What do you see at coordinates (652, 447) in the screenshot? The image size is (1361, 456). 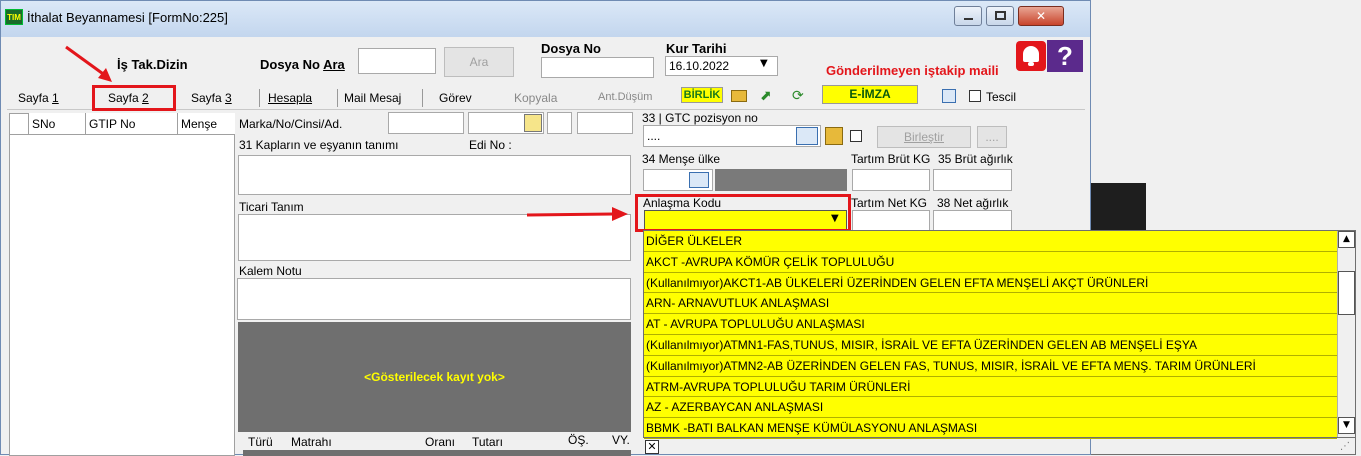 I see `close-list-icon: ✕` at bounding box center [652, 447].